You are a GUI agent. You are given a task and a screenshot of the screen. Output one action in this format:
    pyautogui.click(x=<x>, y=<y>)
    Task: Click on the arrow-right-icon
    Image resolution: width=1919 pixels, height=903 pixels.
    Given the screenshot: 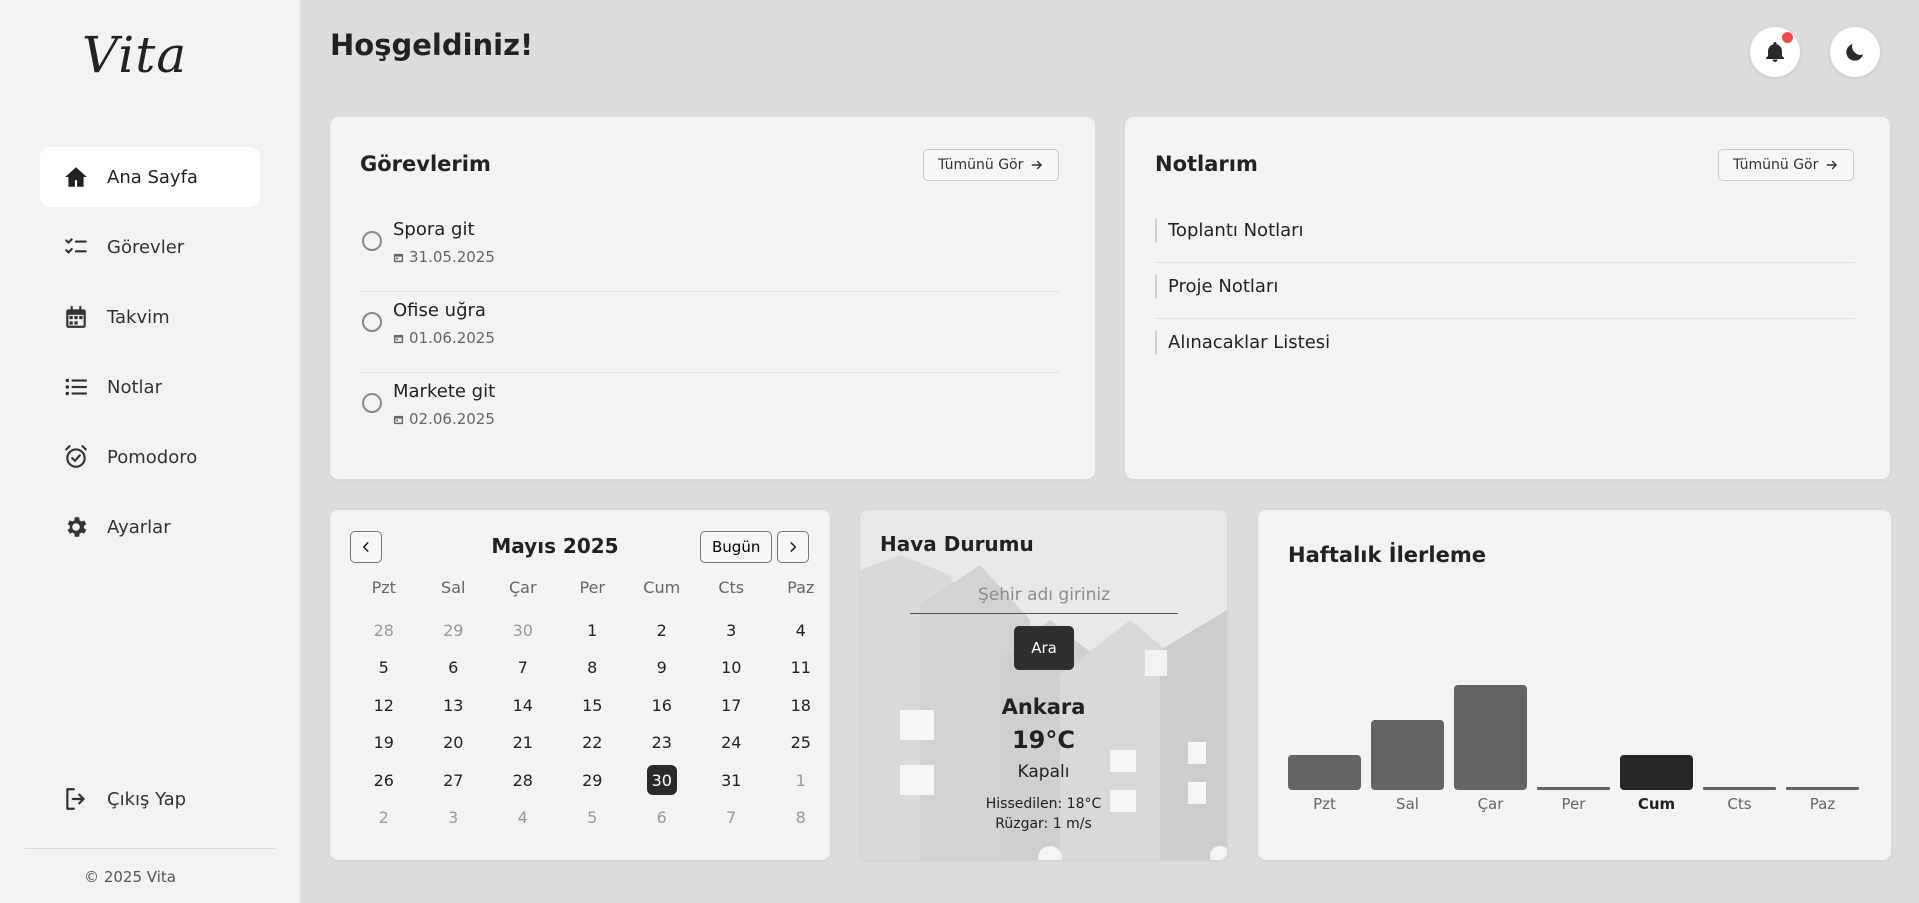 What is the action you would take?
    pyautogui.click(x=1832, y=165)
    